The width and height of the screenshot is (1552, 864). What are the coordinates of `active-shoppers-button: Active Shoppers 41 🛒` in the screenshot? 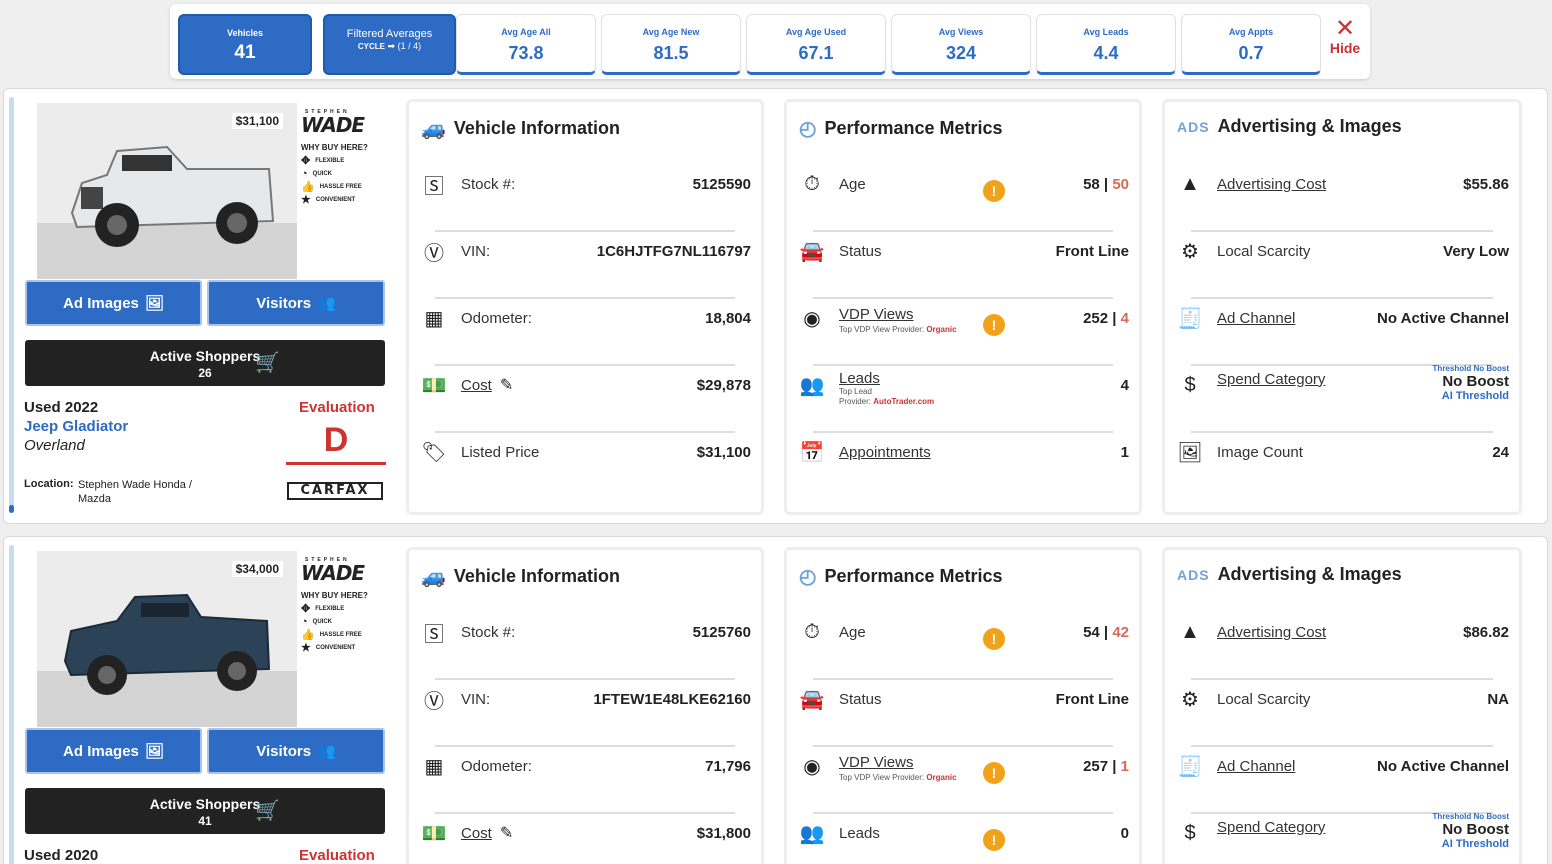 It's located at (205, 811).